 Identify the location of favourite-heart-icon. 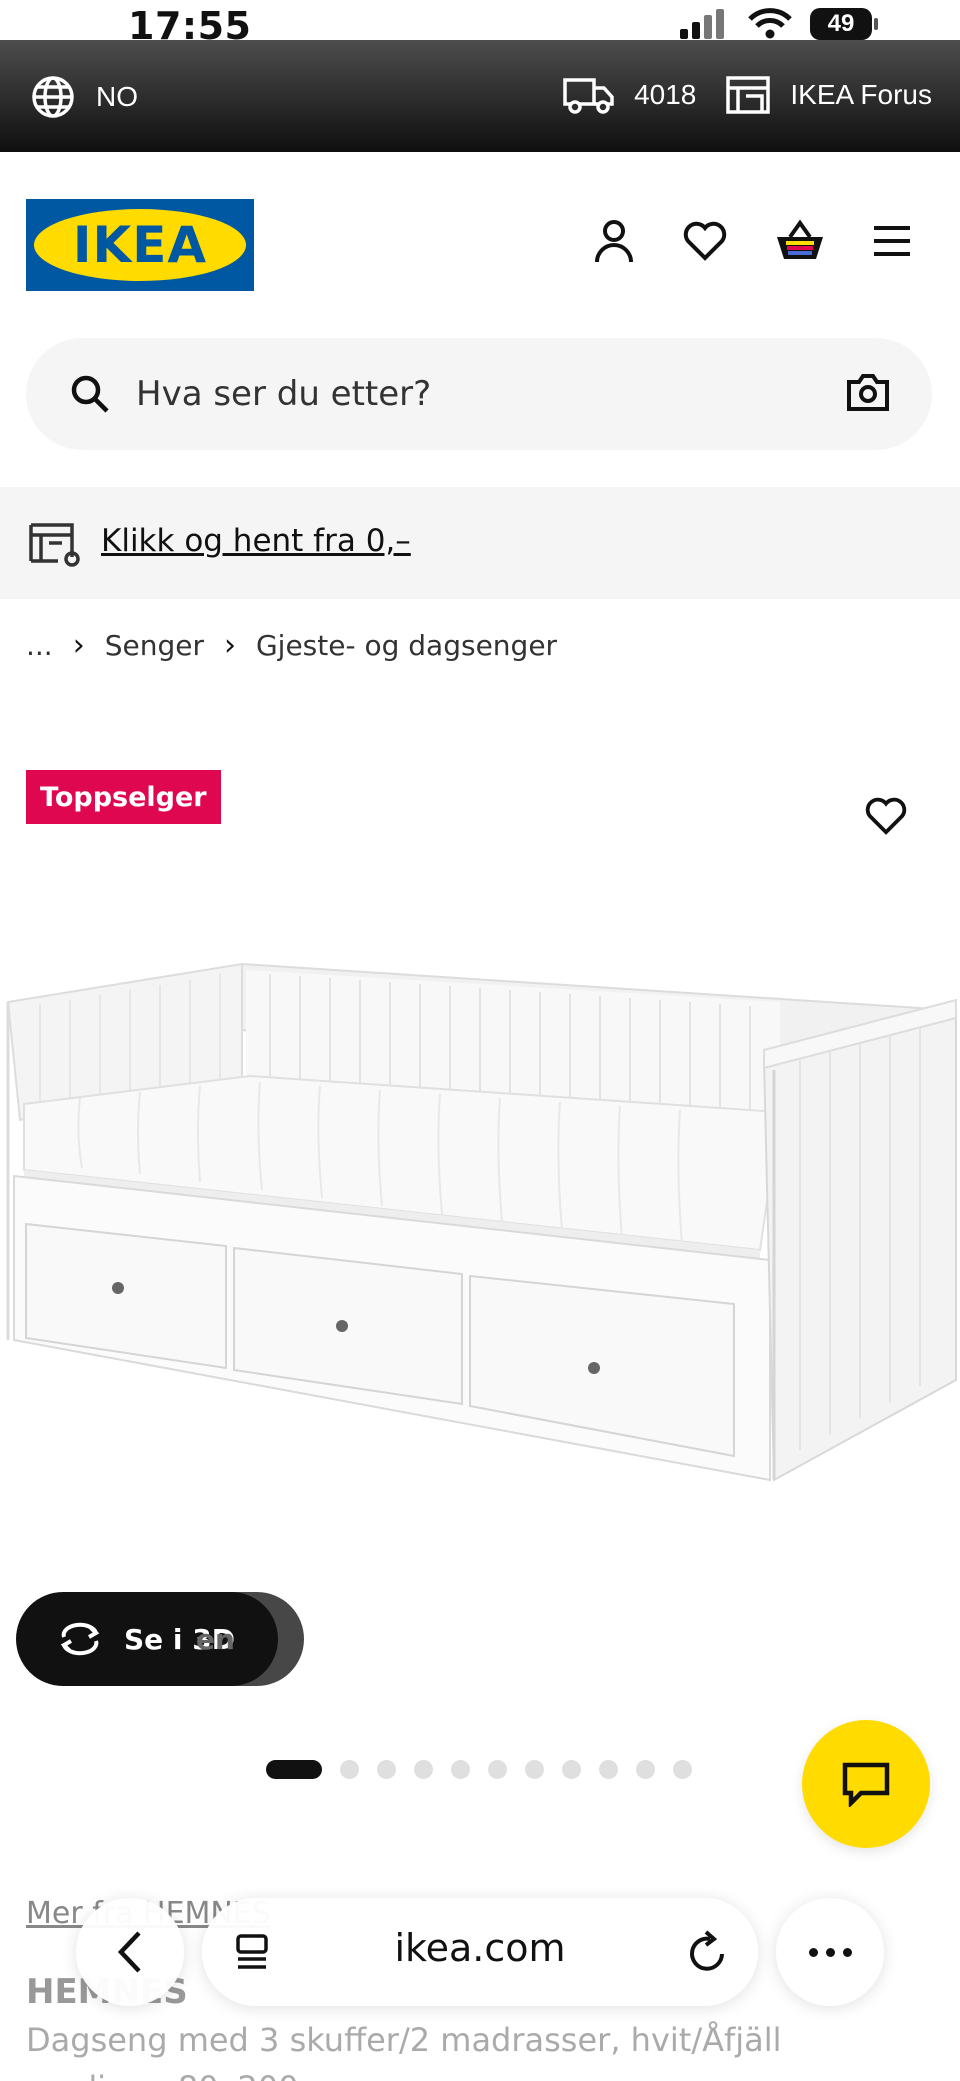
(886, 816).